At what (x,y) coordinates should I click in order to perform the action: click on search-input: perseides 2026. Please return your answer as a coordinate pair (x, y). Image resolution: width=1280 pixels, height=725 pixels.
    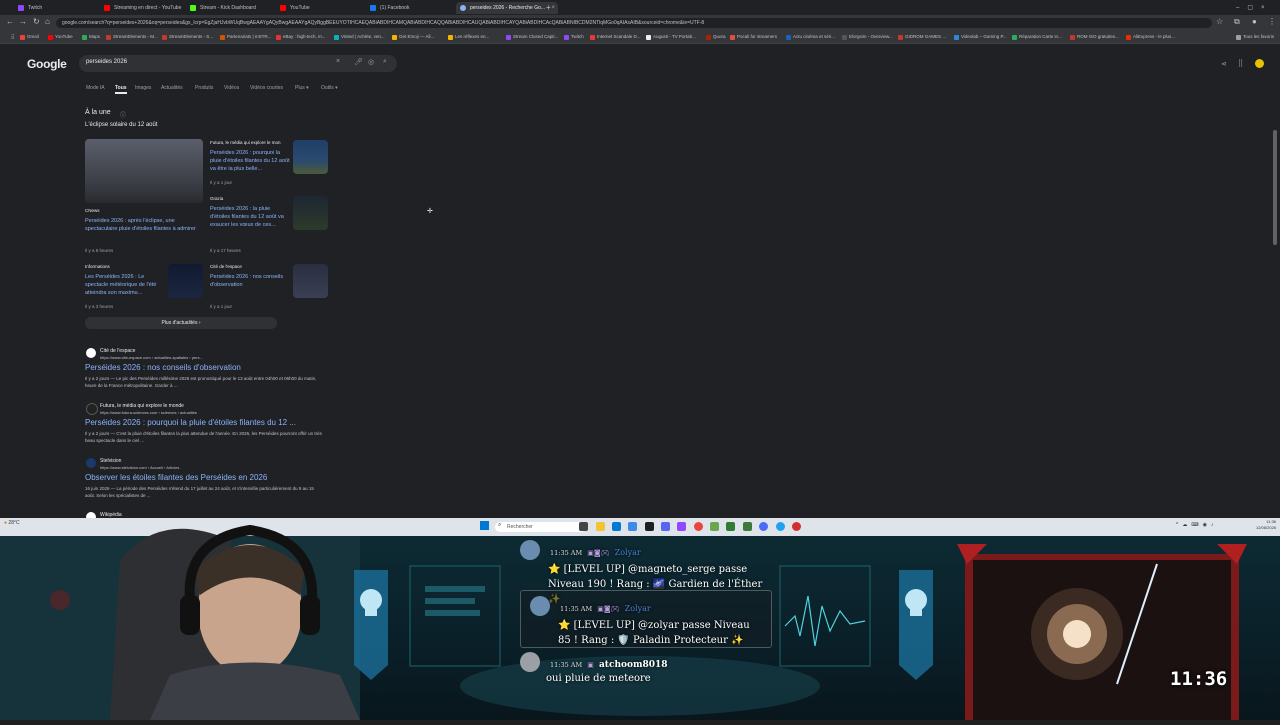
    Looking at the image, I should click on (106, 62).